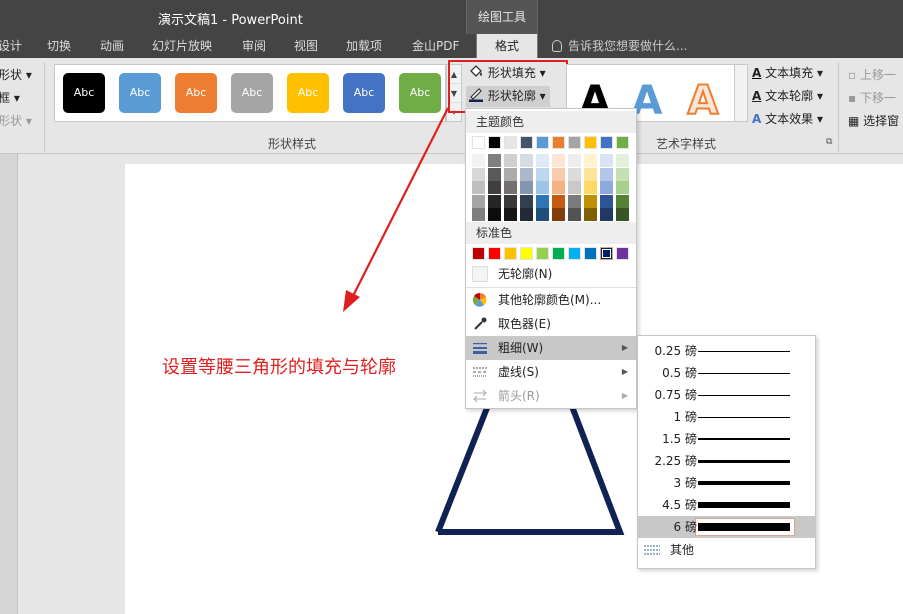  I want to click on weight-item: 粗细(W) ▶, so click(551, 348).